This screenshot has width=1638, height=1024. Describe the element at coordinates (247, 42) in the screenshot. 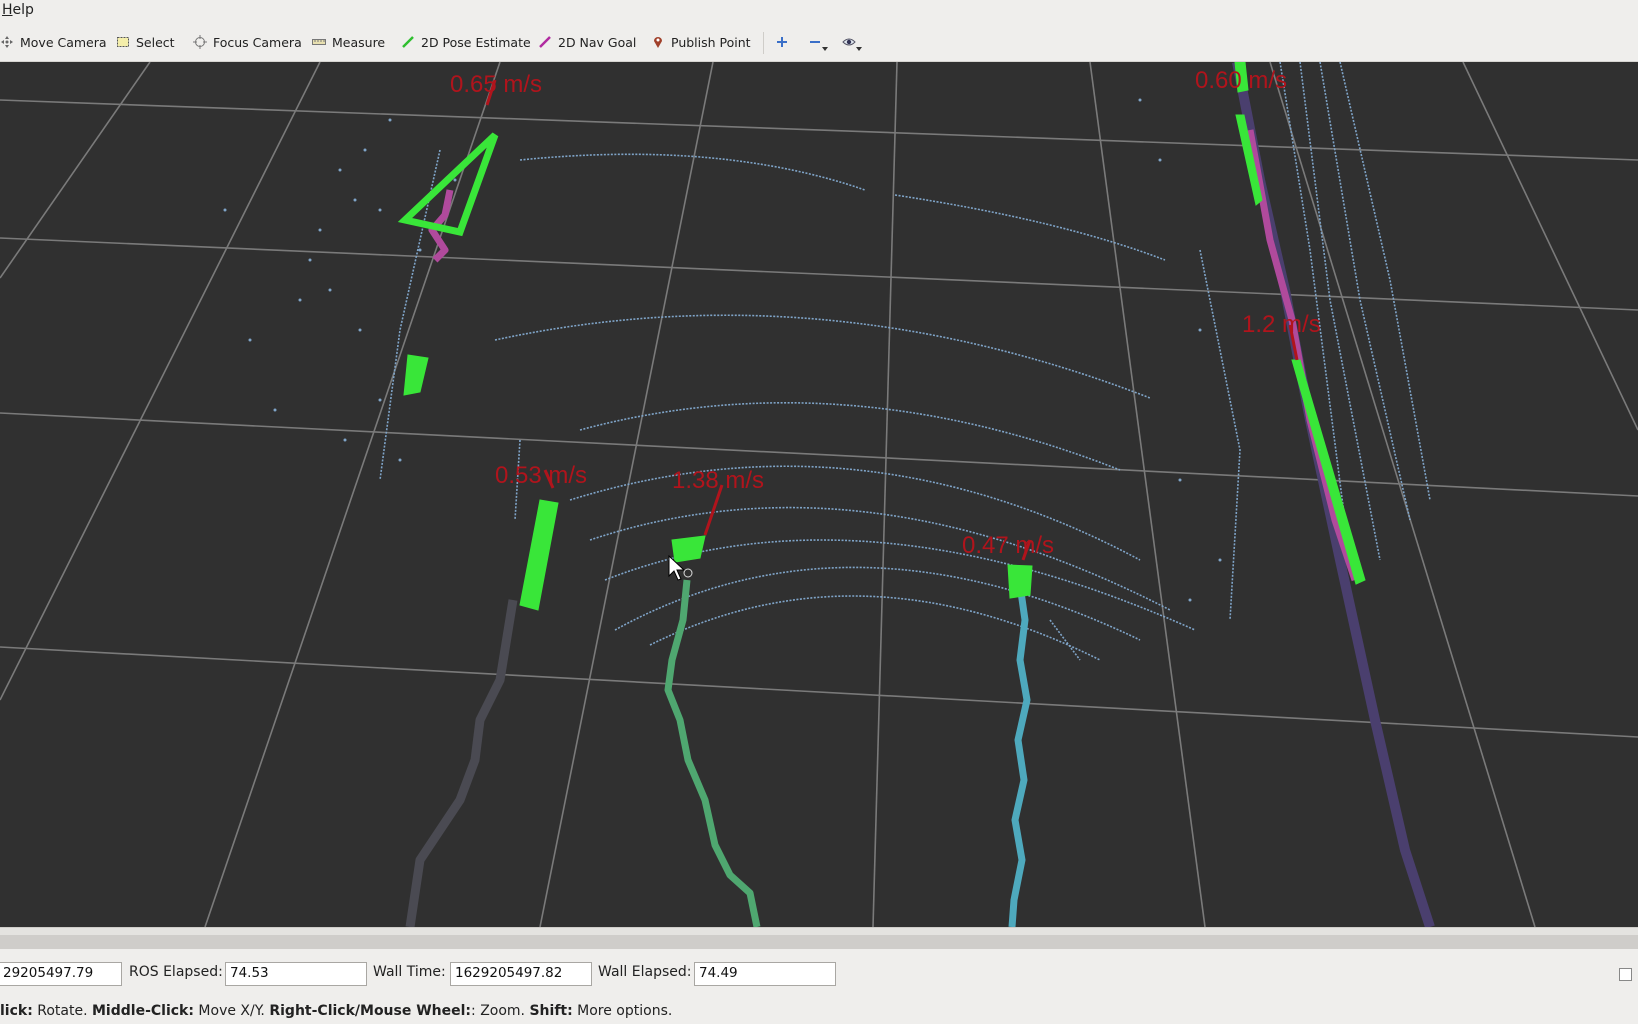

I see `focus-camera-tool: Focus Camera` at that location.